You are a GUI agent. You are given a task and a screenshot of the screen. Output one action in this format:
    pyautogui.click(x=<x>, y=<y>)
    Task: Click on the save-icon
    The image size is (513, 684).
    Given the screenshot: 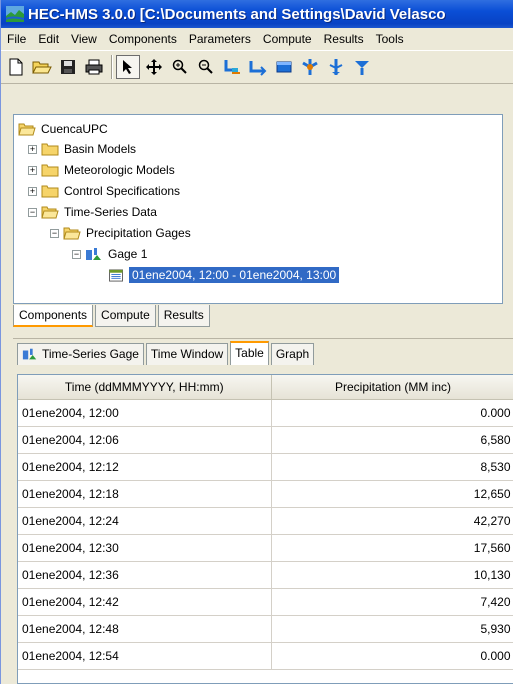 What is the action you would take?
    pyautogui.click(x=68, y=67)
    